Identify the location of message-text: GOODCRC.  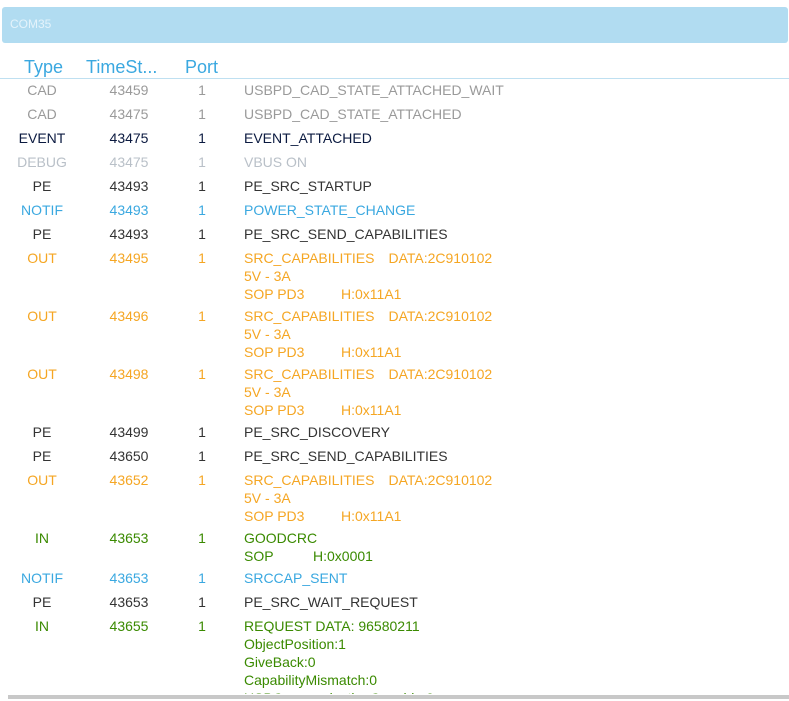
(281, 538).